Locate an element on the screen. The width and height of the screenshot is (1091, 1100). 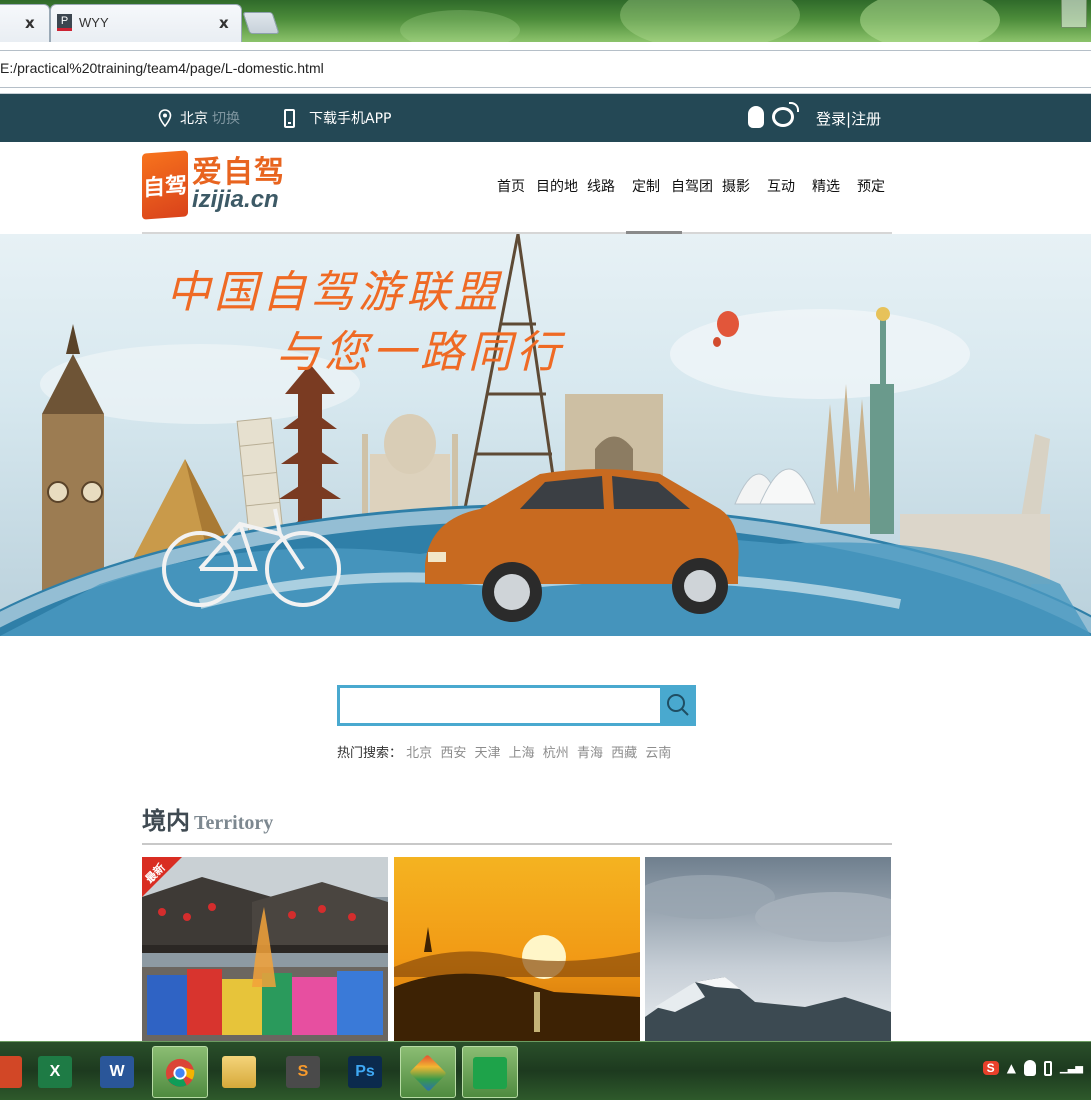
city-selector: 北京 切换 is located at coordinates (199, 118).